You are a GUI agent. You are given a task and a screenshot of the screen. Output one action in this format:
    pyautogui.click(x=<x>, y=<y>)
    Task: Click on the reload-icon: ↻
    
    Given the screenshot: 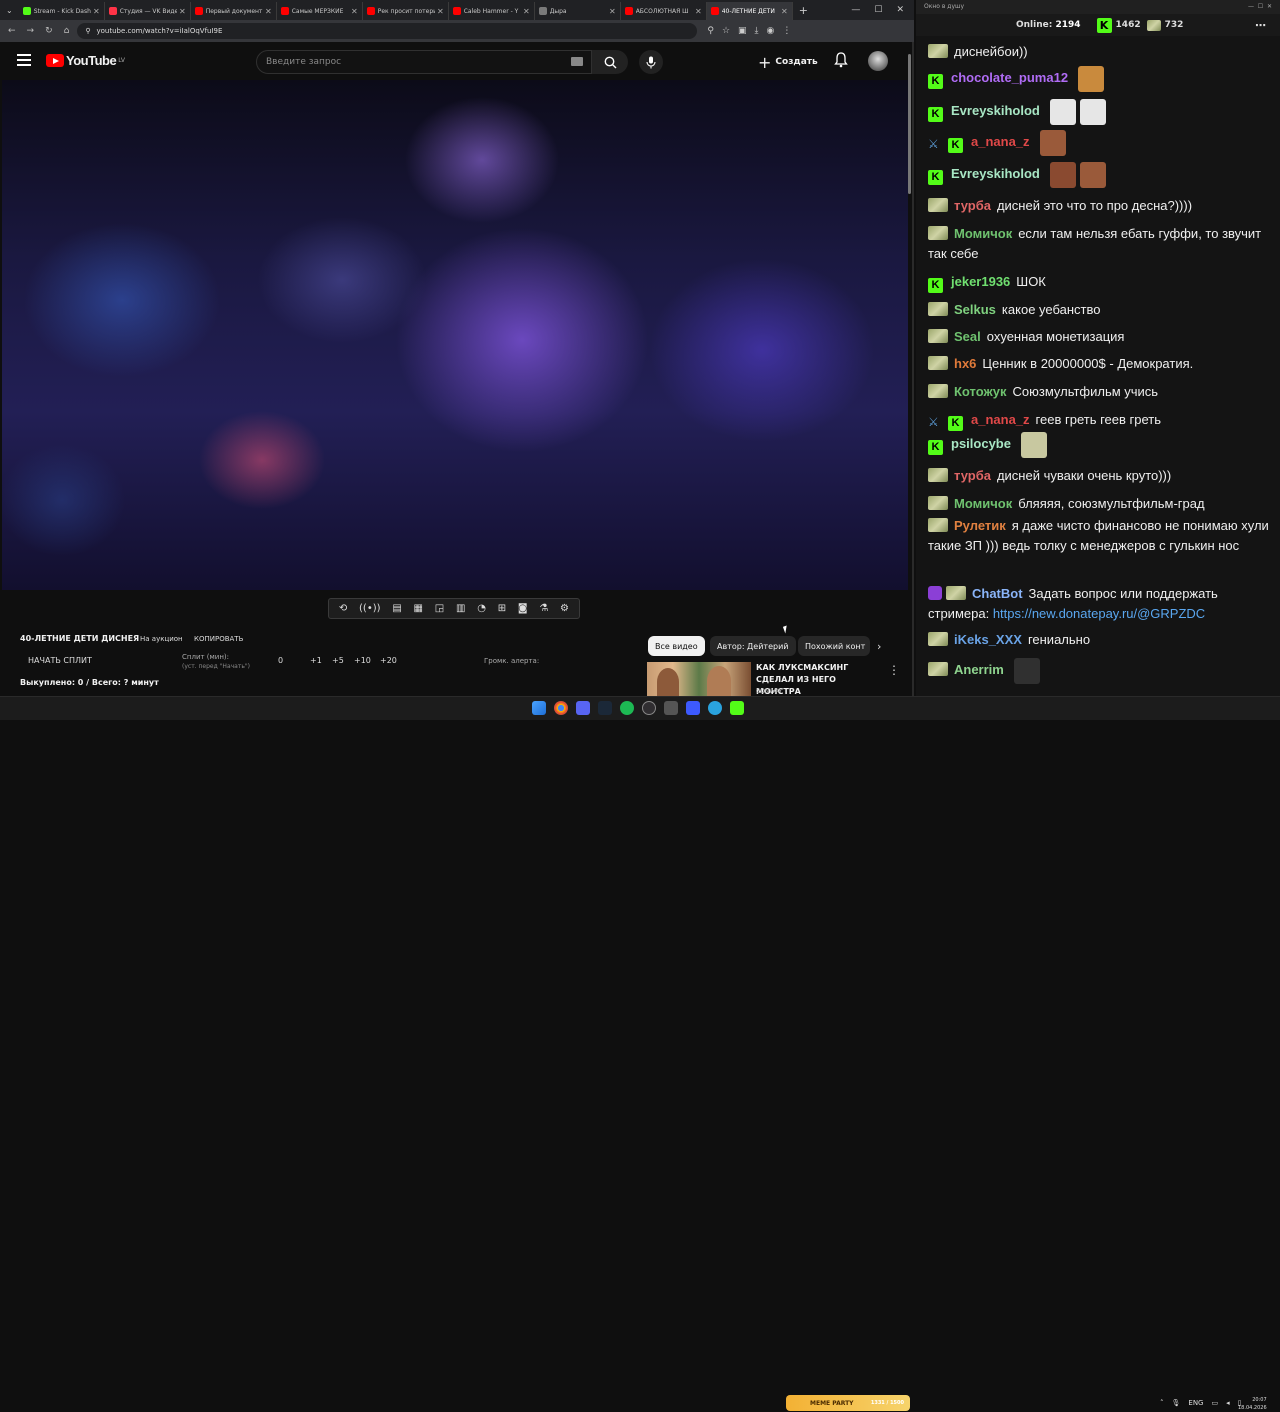 What is the action you would take?
    pyautogui.click(x=49, y=31)
    